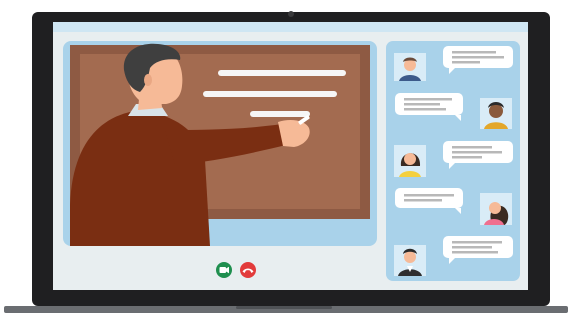  Describe the element at coordinates (429, 198) in the screenshot. I see `chat-bubble` at that location.